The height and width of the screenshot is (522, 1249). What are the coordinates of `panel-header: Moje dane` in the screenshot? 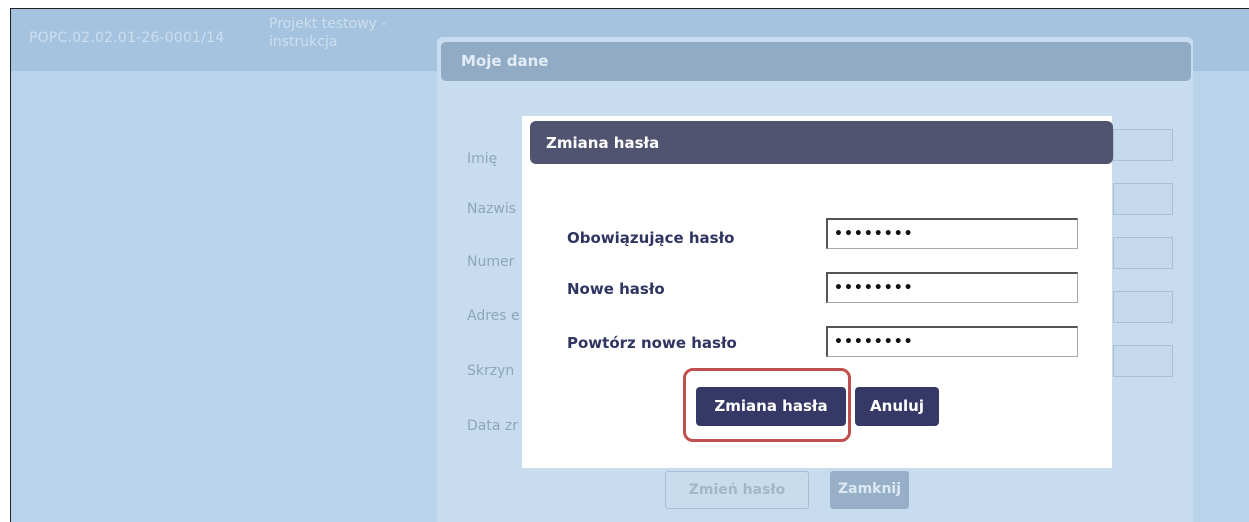 It's located at (816, 61).